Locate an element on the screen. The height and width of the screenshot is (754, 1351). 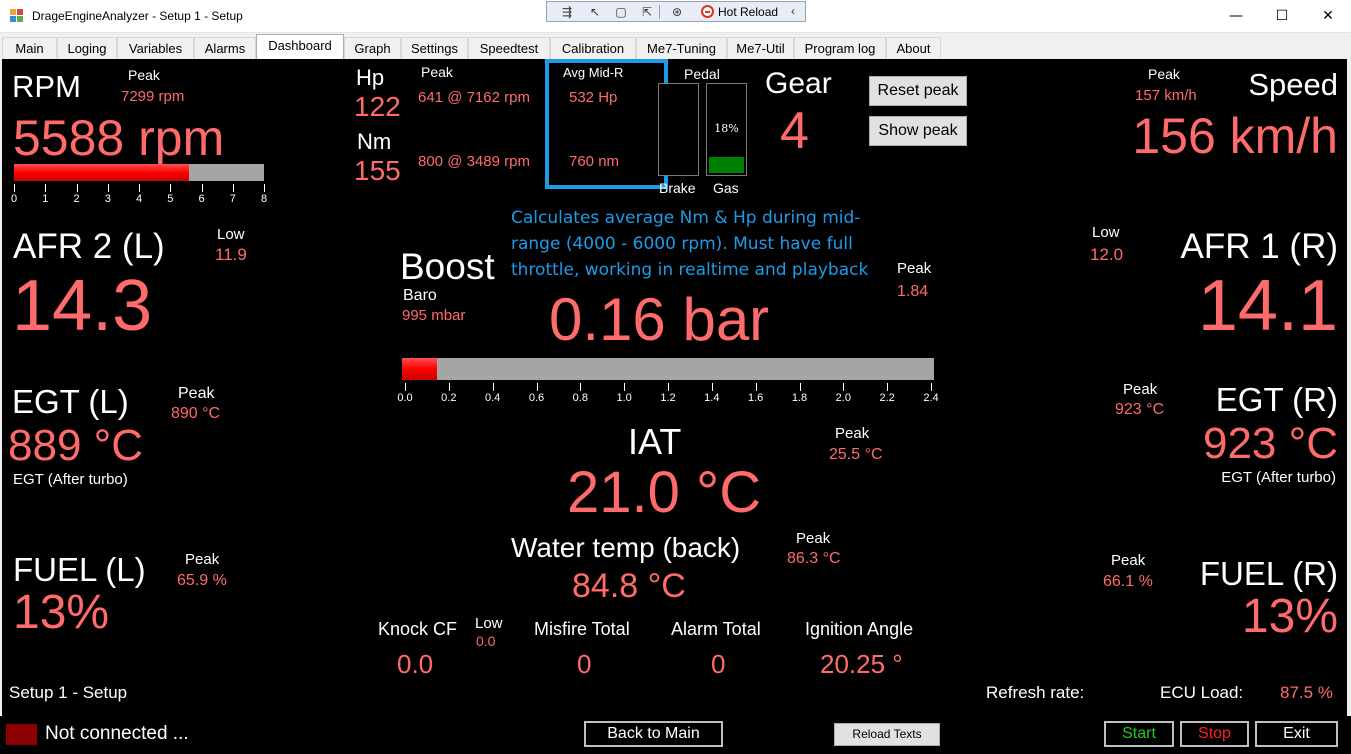
knock-cf-value: 0.0 is located at coordinates (415, 664).